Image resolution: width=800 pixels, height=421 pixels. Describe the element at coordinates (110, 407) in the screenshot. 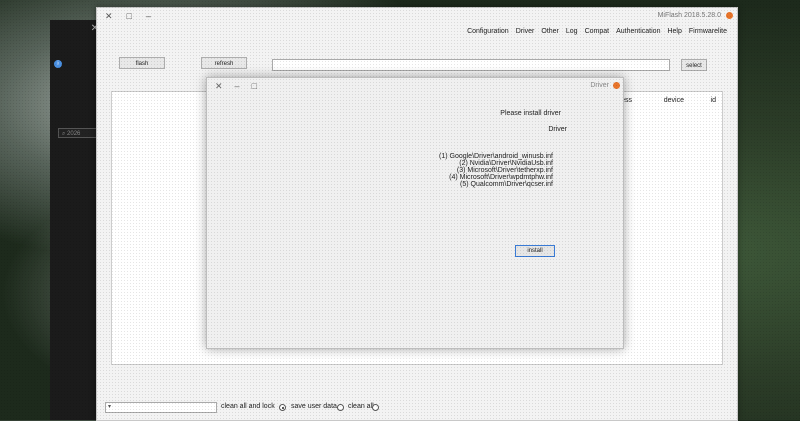

I see `chevron-down-icon: ▾` at that location.